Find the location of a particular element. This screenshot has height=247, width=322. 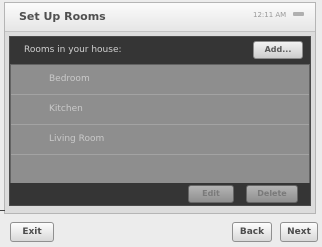

battery-icon is located at coordinates (298, 14).